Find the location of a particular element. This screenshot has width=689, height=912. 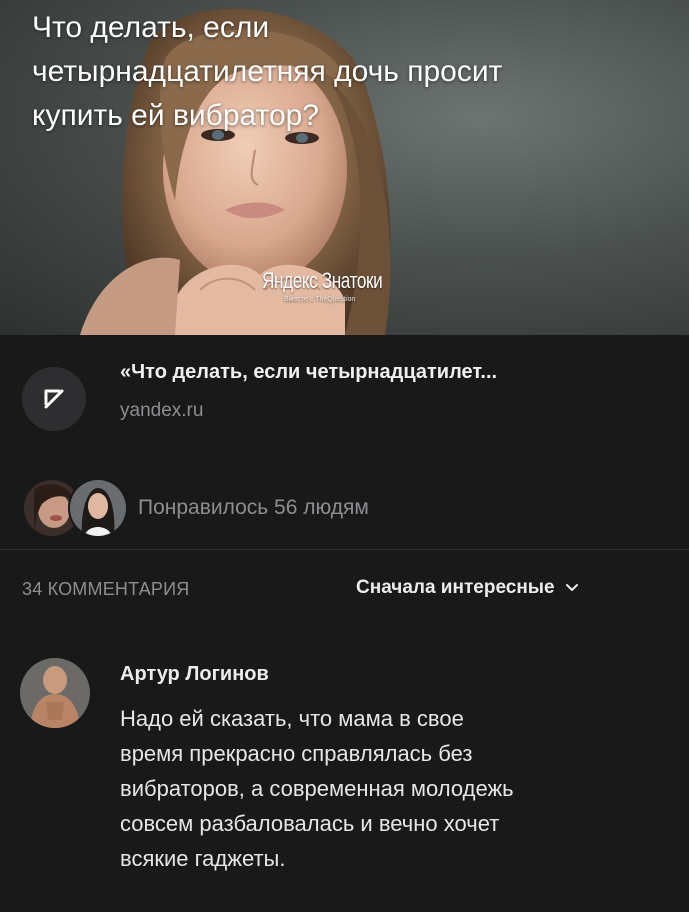

avatar is located at coordinates (98, 508).